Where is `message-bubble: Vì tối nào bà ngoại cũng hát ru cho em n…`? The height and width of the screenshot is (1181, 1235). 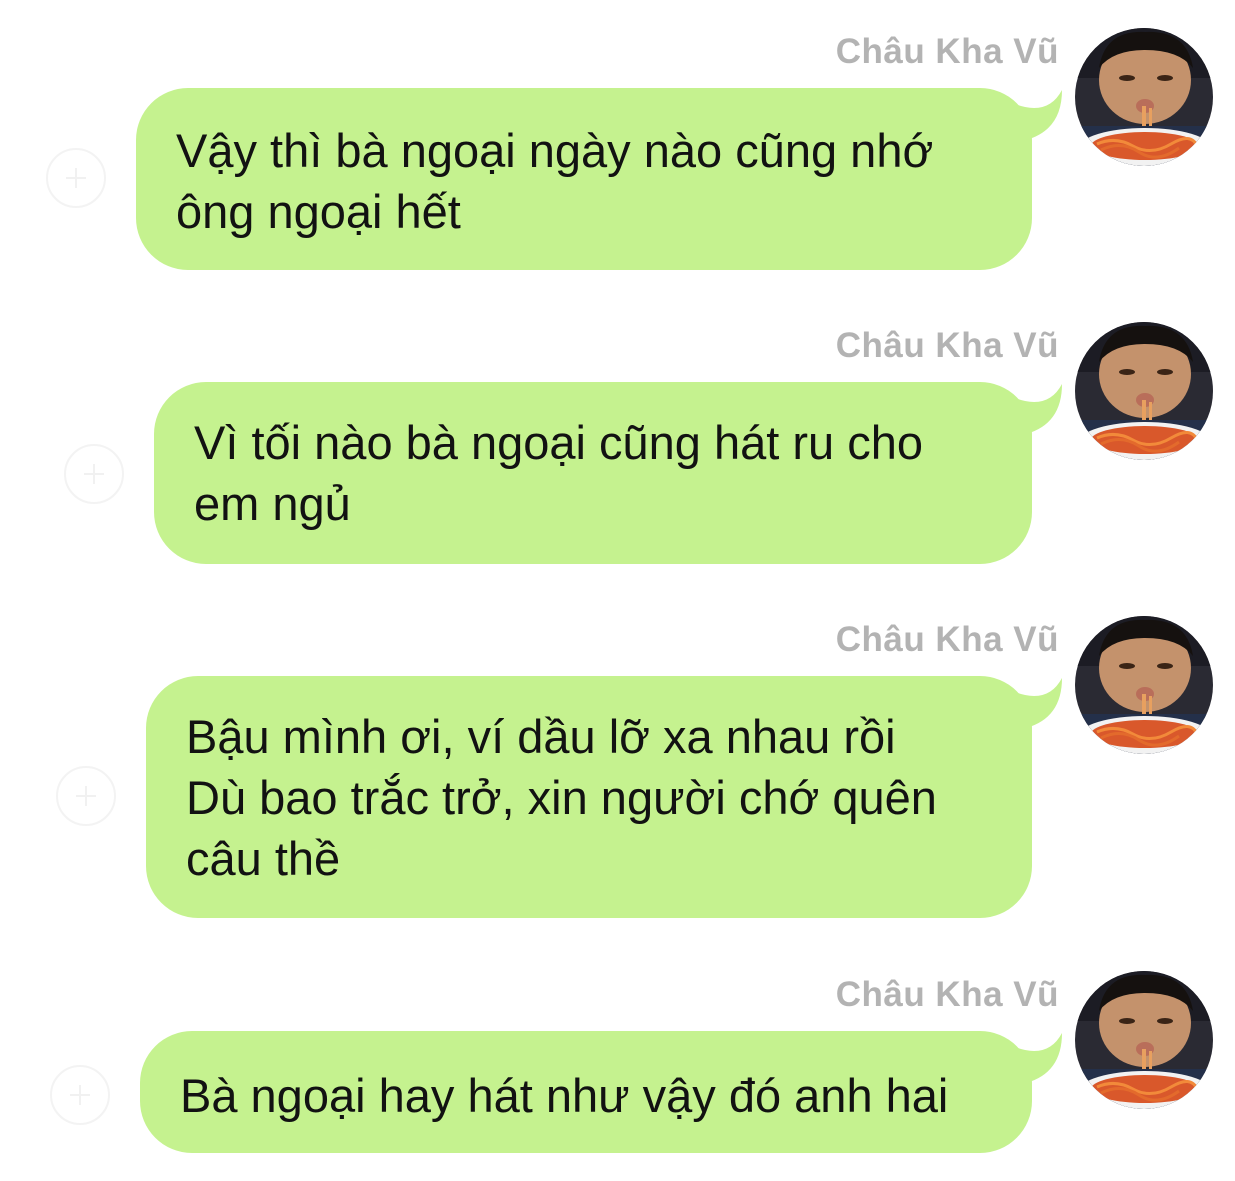
message-bubble: Vì tối nào bà ngoại cũng hát ru cho em n… is located at coordinates (593, 473).